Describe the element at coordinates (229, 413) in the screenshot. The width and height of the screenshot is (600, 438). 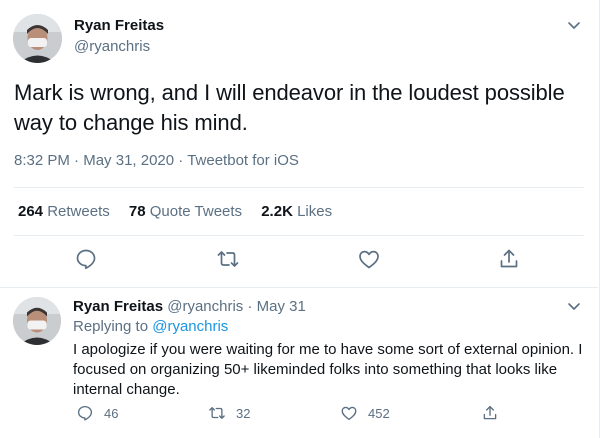
I see `retweet-button: 32` at that location.